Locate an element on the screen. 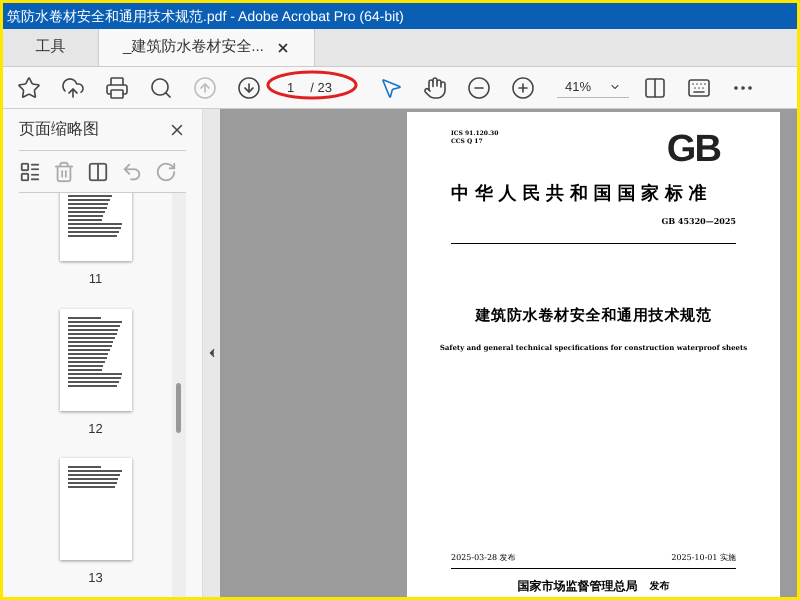 The image size is (800, 600). issue-date: 2025-03-28 发布 is located at coordinates (483, 558).